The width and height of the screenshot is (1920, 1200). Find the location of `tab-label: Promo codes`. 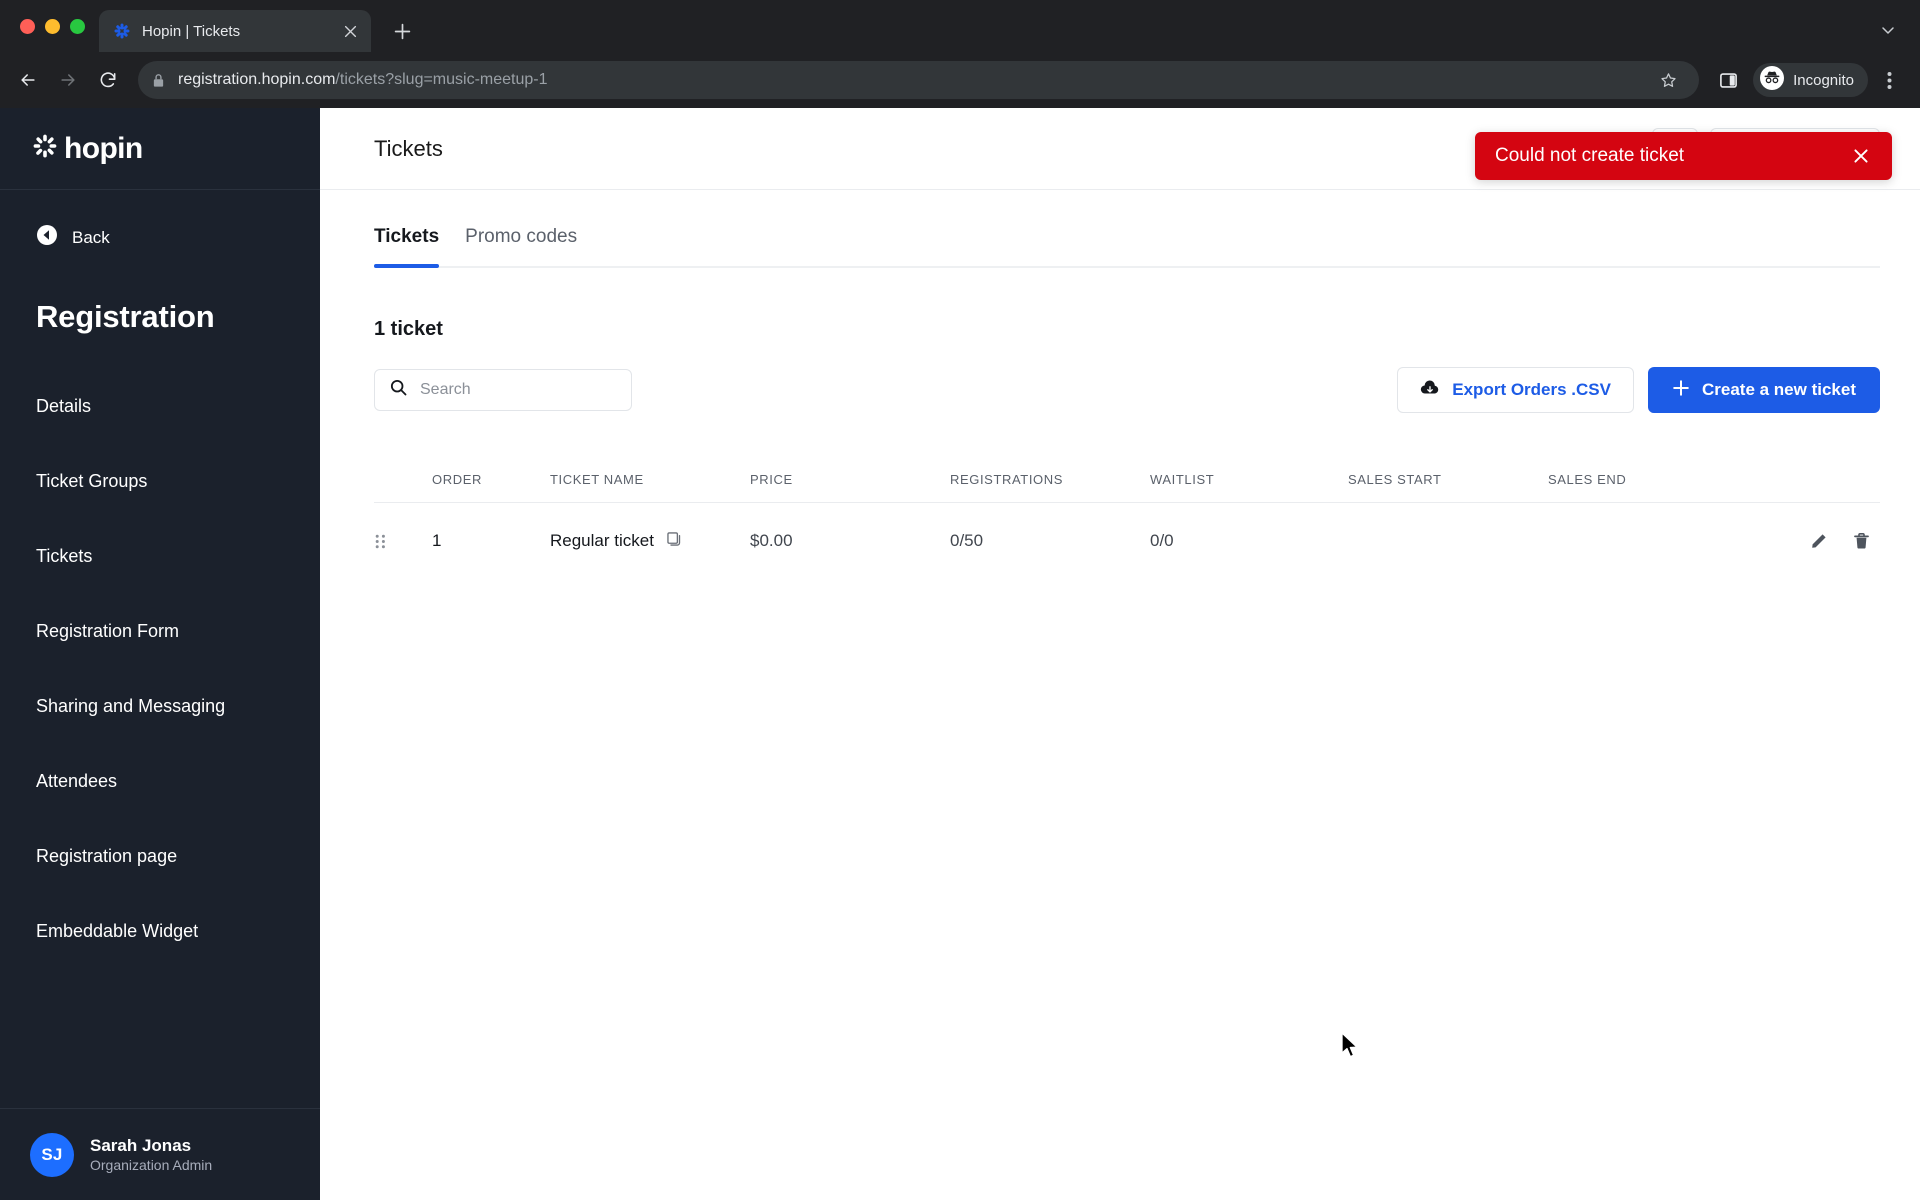

tab-label: Promo codes is located at coordinates (521, 236).